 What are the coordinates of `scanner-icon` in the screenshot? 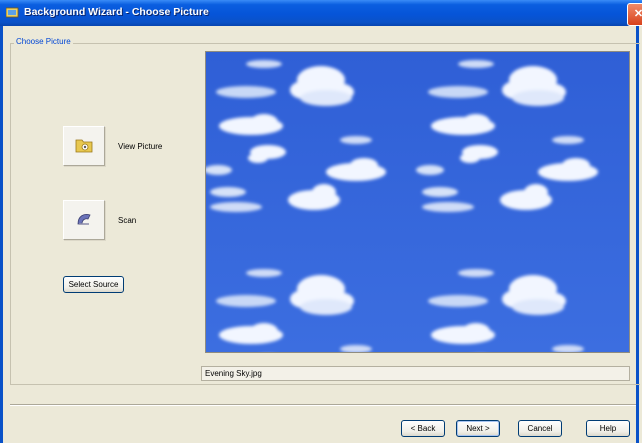 It's located at (84, 219).